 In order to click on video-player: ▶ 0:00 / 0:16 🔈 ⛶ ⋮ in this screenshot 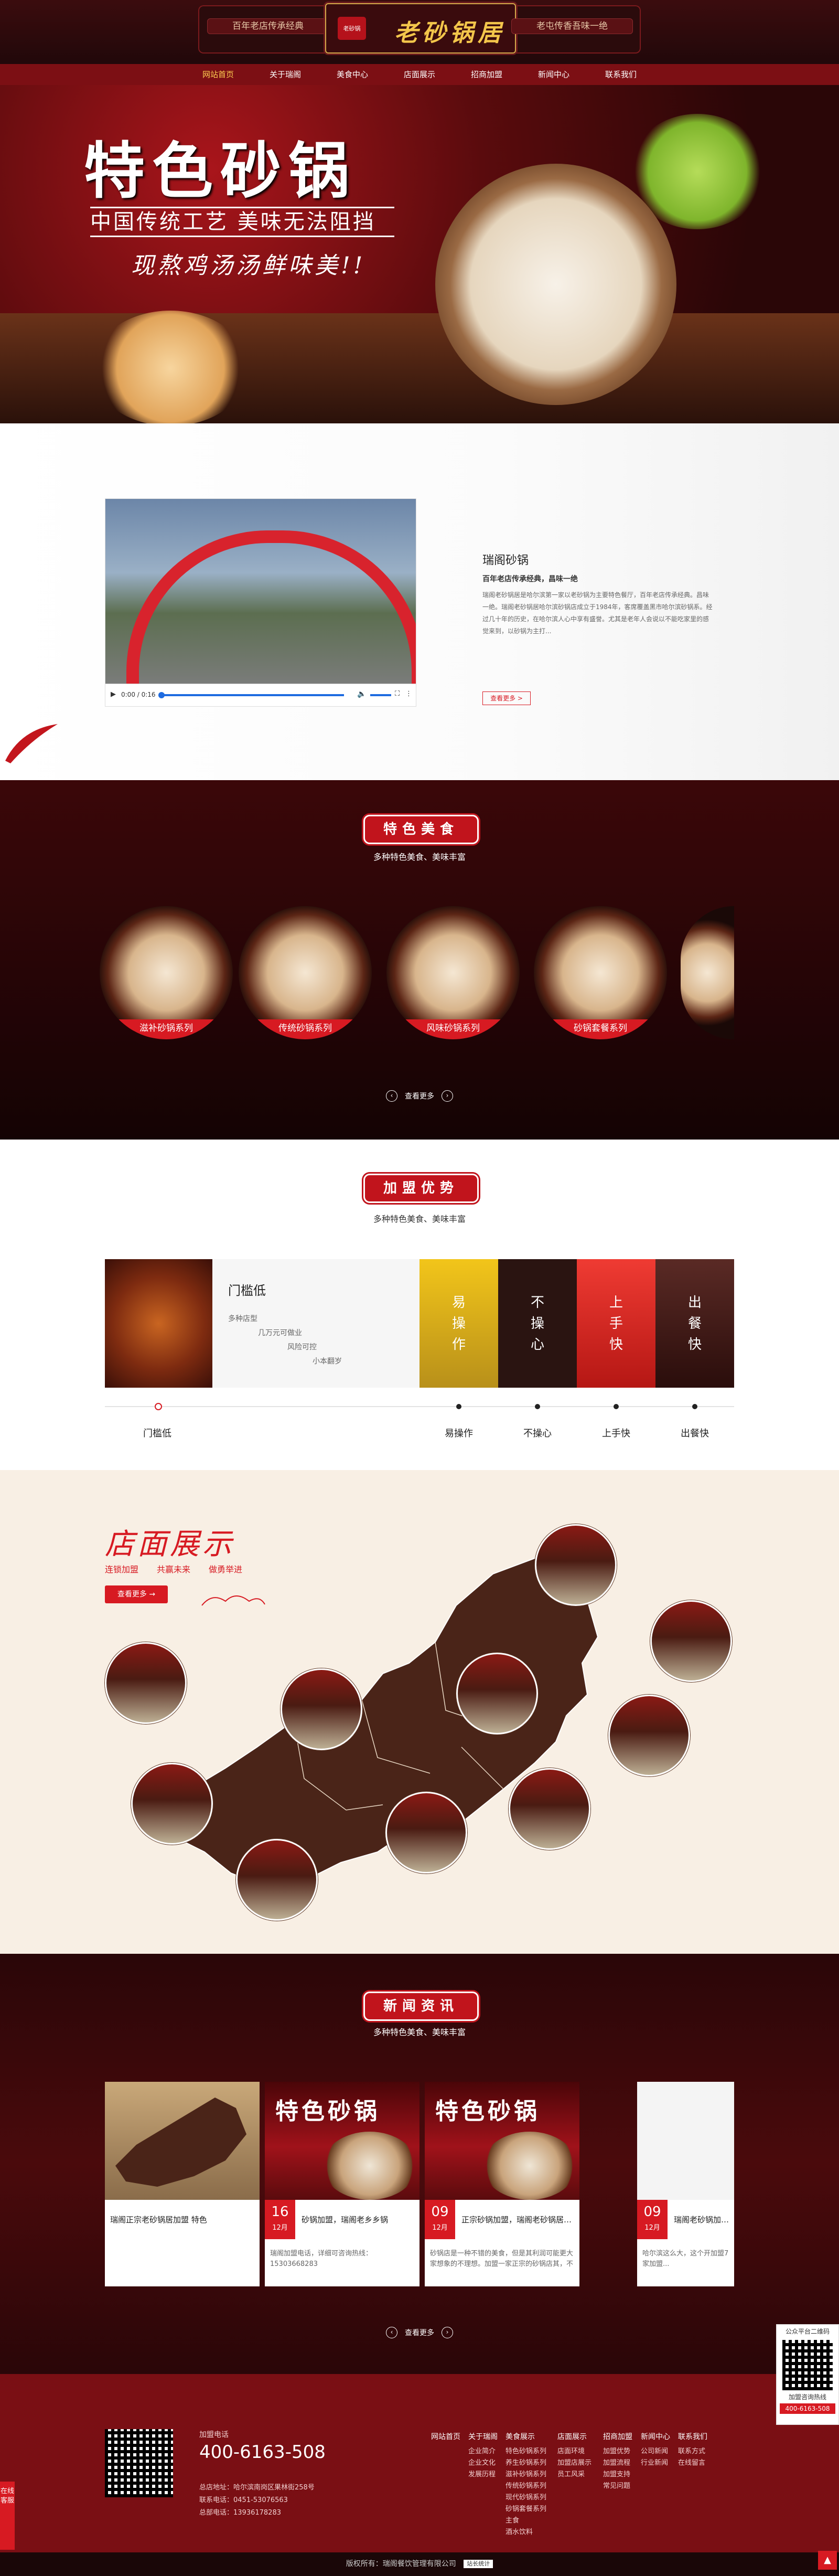, I will do `click(260, 602)`.